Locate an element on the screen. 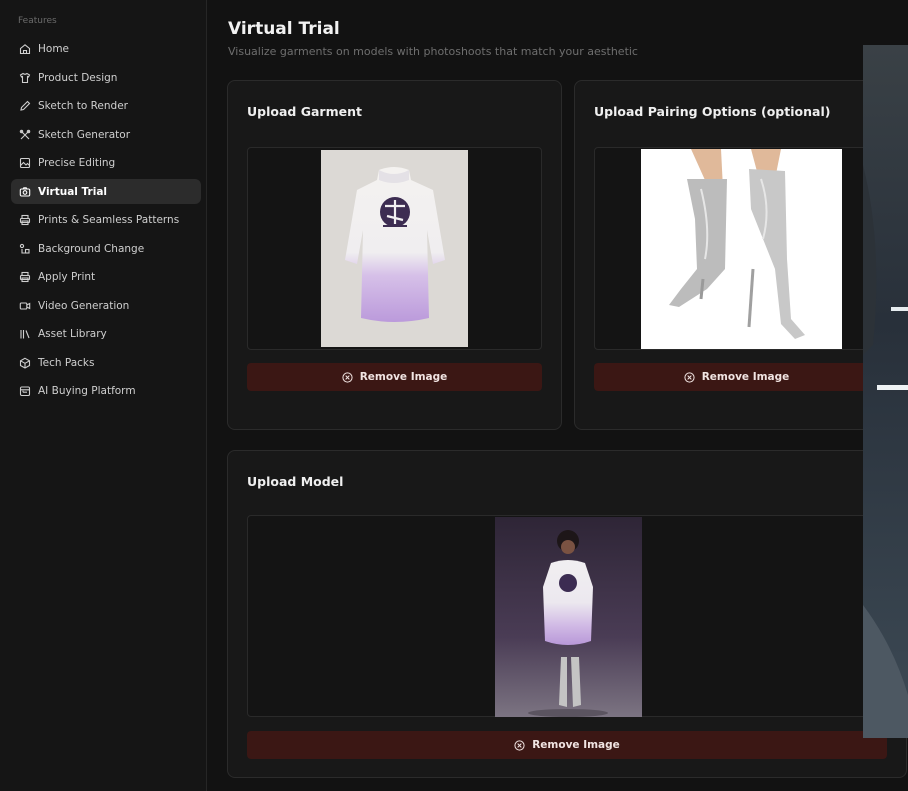 This screenshot has width=908, height=791. sidebar-item-prints-seamless-patterns: Prints & Seamless Patterns is located at coordinates (106, 219).